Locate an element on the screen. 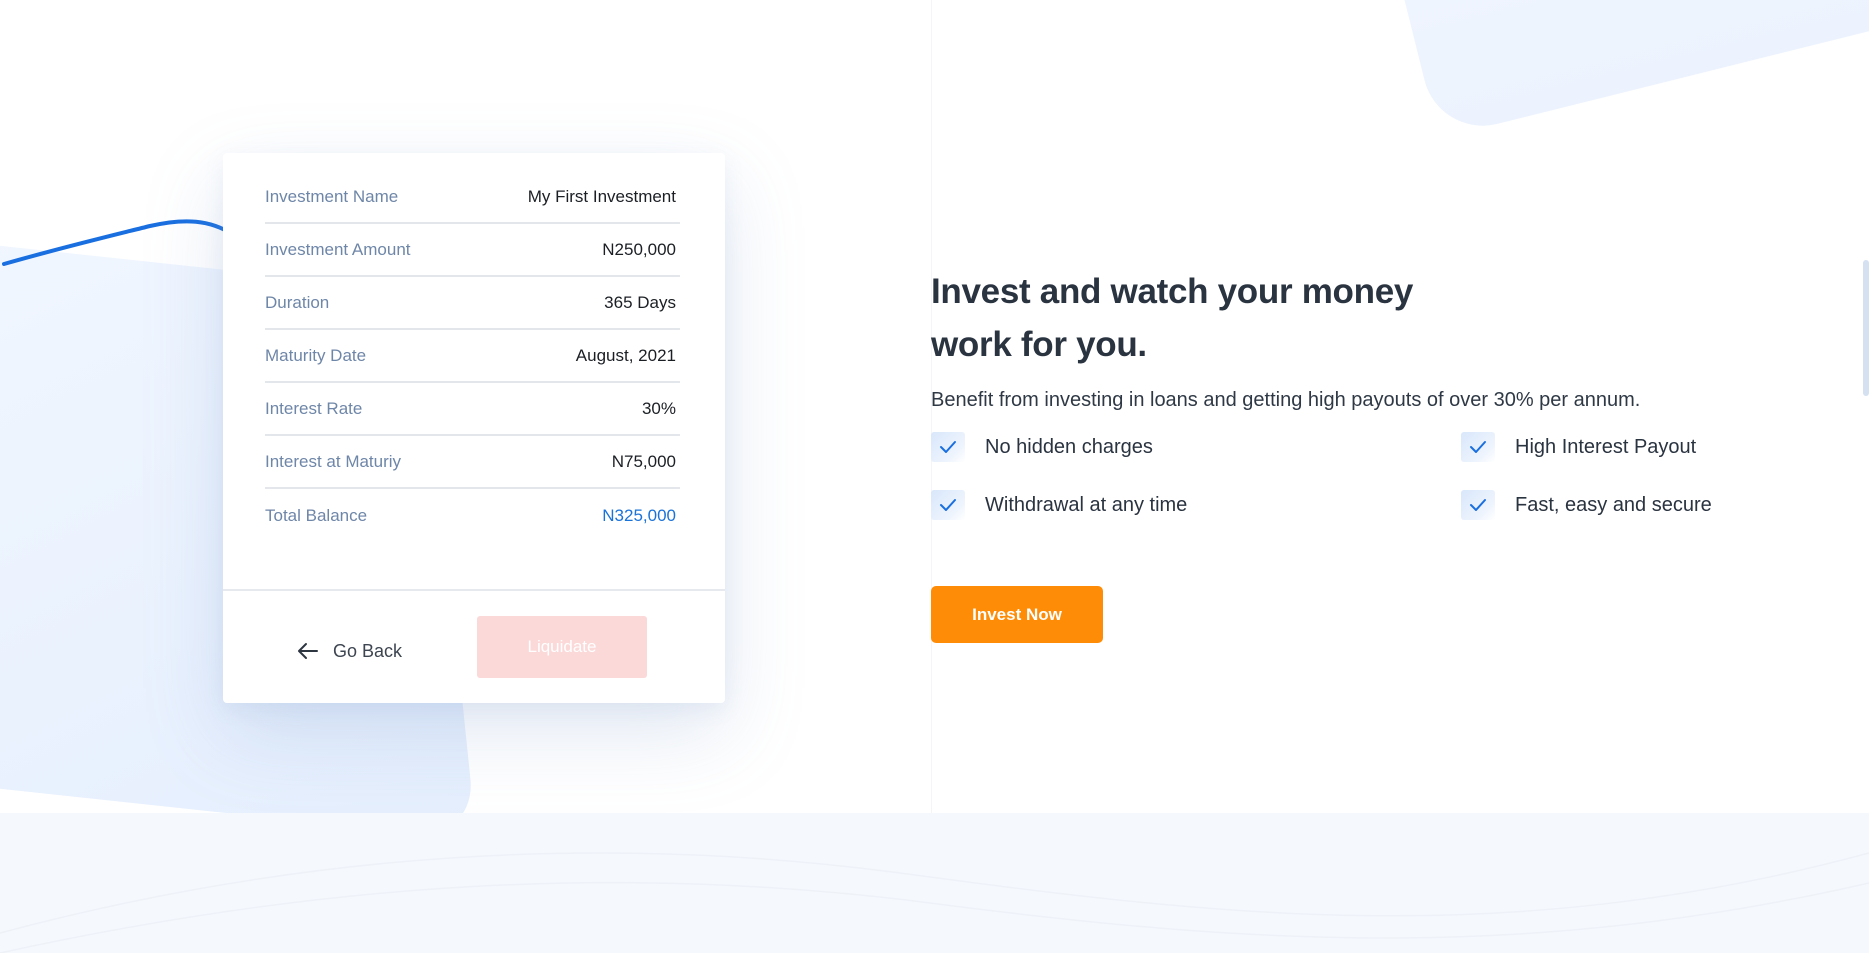  detail-row-interest-at-maturity: Interest at Maturiy N75,000 is located at coordinates (472, 462).